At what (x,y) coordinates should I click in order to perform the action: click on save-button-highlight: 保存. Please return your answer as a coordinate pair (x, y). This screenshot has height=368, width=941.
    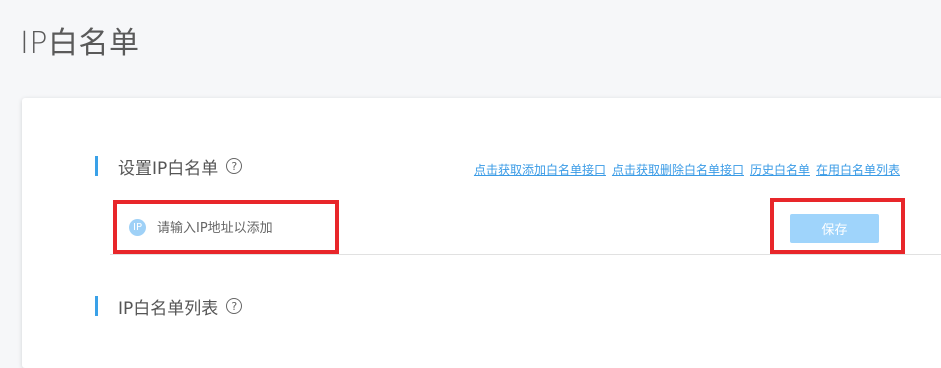
    Looking at the image, I should click on (837, 226).